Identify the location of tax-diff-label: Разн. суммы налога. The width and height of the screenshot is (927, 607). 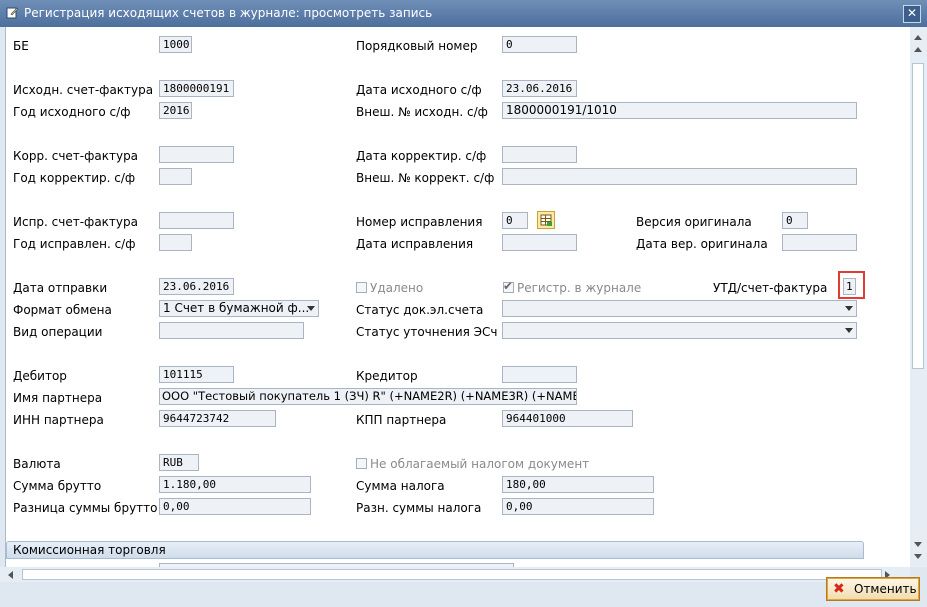
(419, 508).